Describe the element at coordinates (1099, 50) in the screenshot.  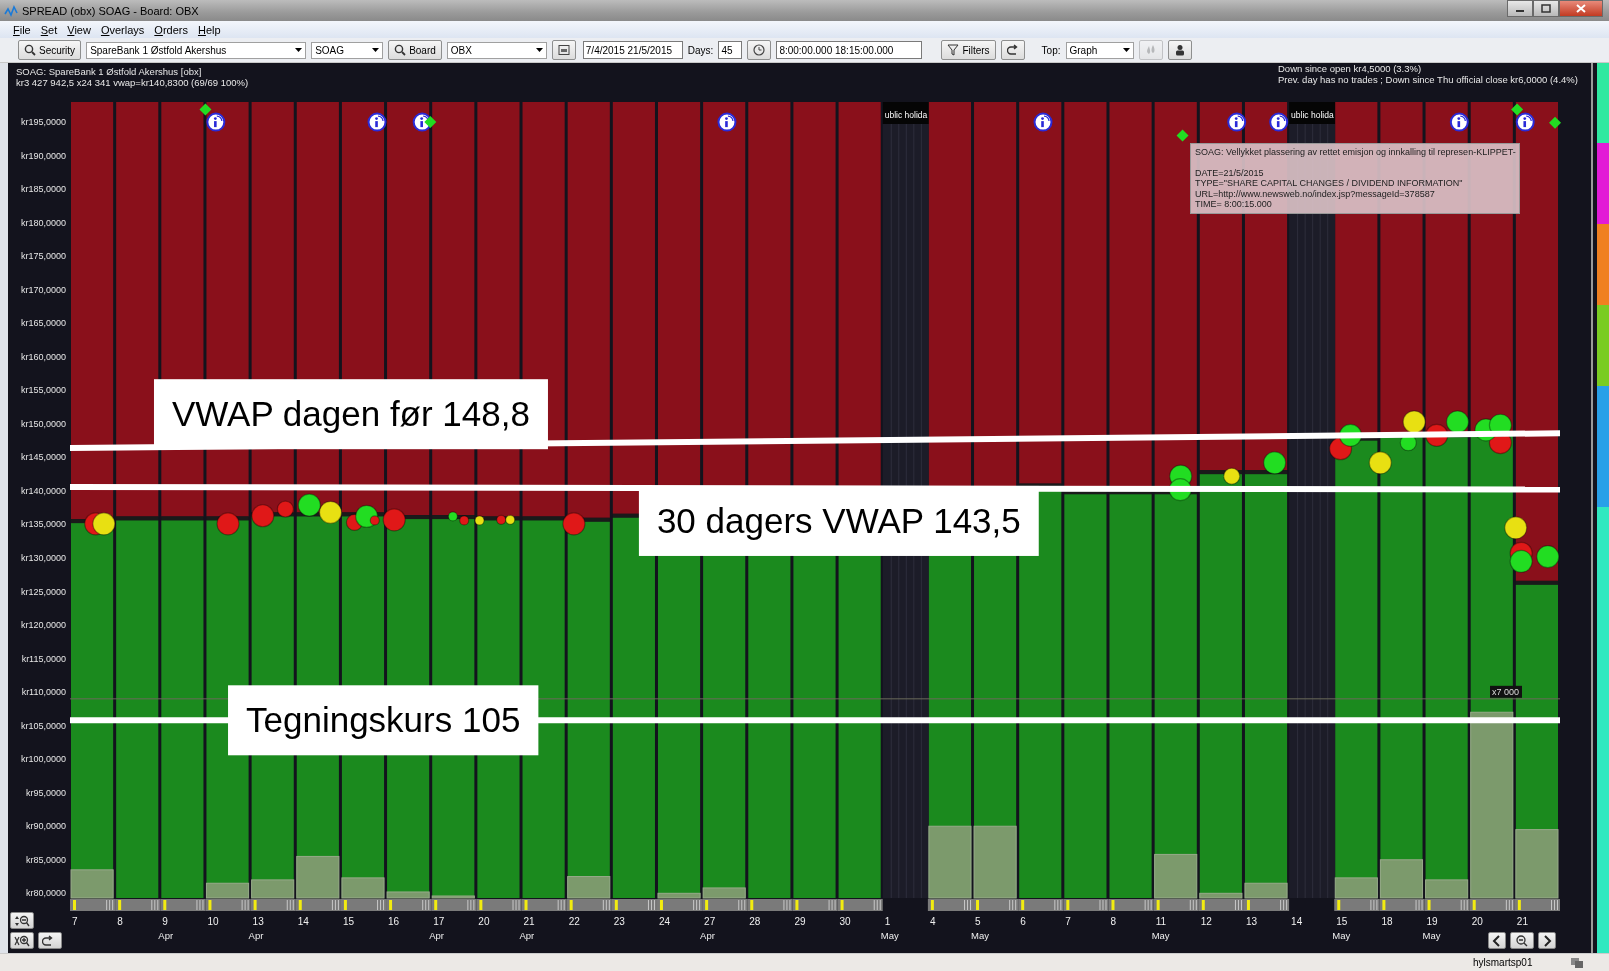
I see `dropdown: Graph` at that location.